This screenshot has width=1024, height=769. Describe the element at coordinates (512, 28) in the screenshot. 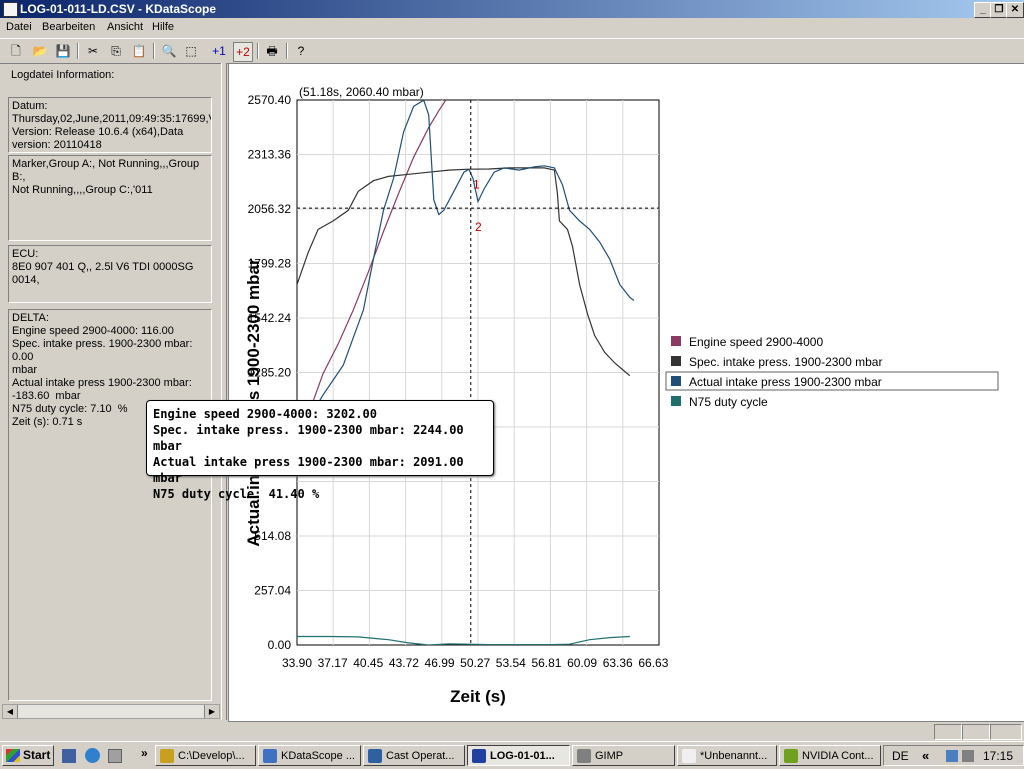

I see `menu-bar: Datei Bearbeiten Ansicht Hilfe` at that location.